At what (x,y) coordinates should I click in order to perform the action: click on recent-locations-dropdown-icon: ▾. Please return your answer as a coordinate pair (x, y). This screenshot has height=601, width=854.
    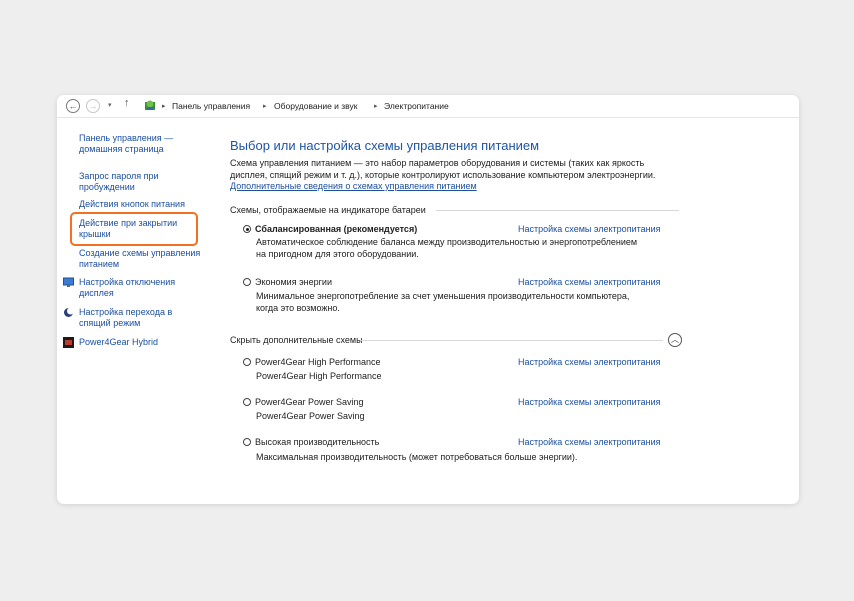
    Looking at the image, I should click on (110, 105).